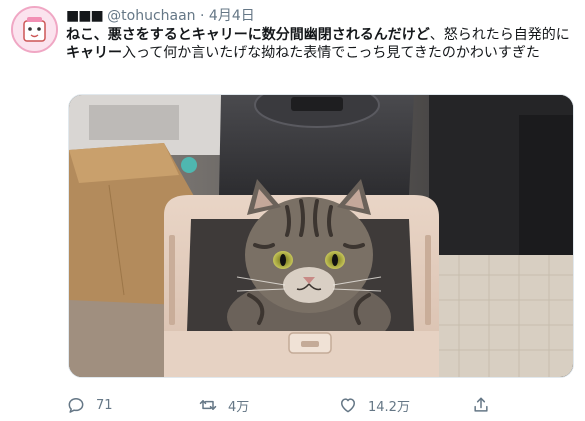 Image resolution: width=585 pixels, height=421 pixels. I want to click on avatar, so click(34, 29).